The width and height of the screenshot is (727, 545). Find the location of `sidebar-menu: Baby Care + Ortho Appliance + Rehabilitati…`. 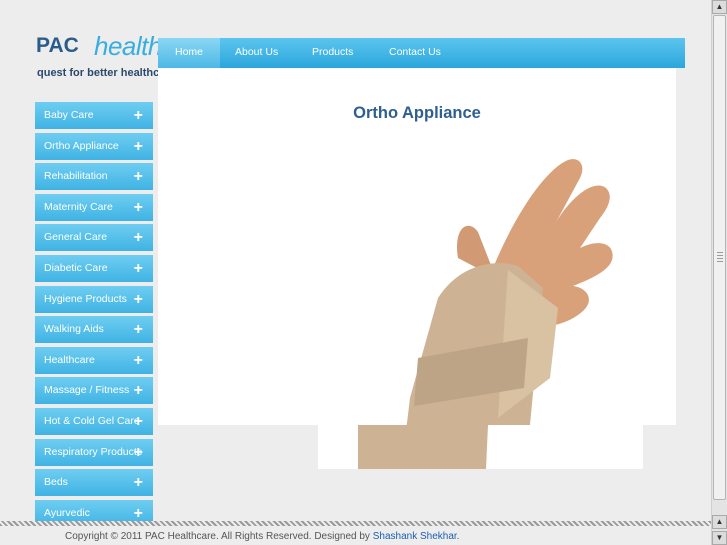

sidebar-menu: Baby Care + Ortho Appliance + Rehabilitati… is located at coordinates (94, 316).